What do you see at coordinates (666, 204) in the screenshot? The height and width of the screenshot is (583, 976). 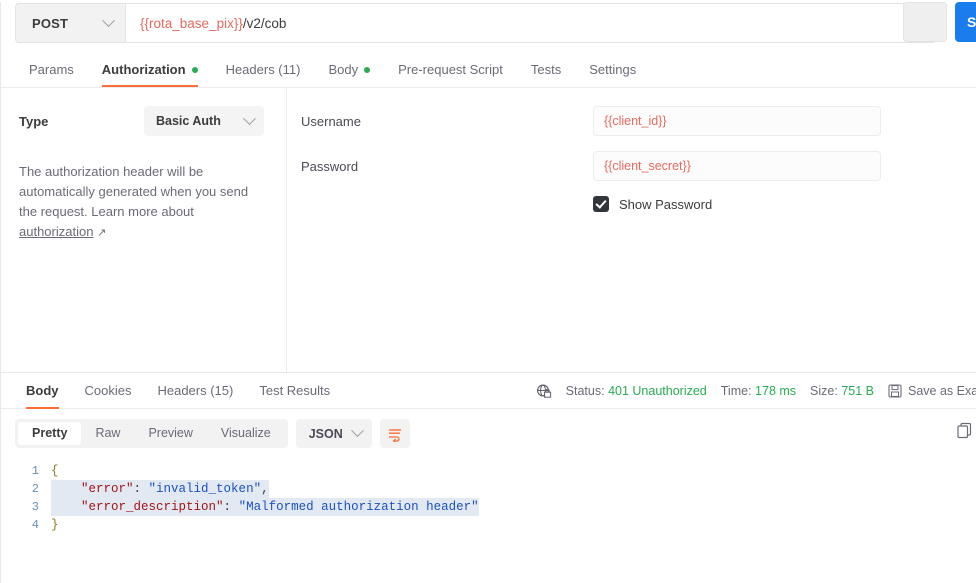 I see `show-password-label: Show Password` at bounding box center [666, 204].